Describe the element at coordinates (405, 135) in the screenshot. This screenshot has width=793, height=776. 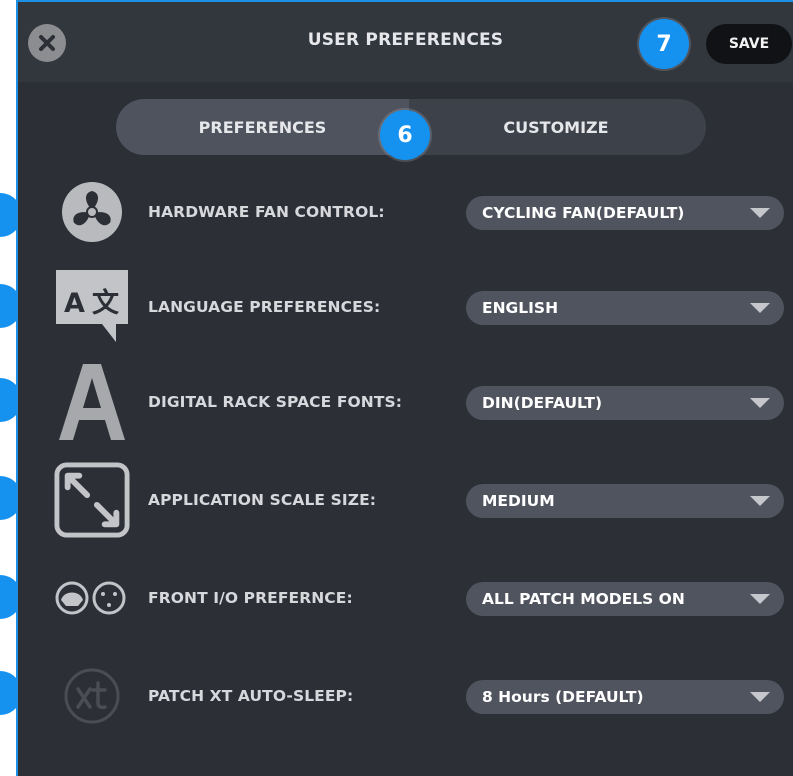
I see `callout-badge-tab: 6` at that location.